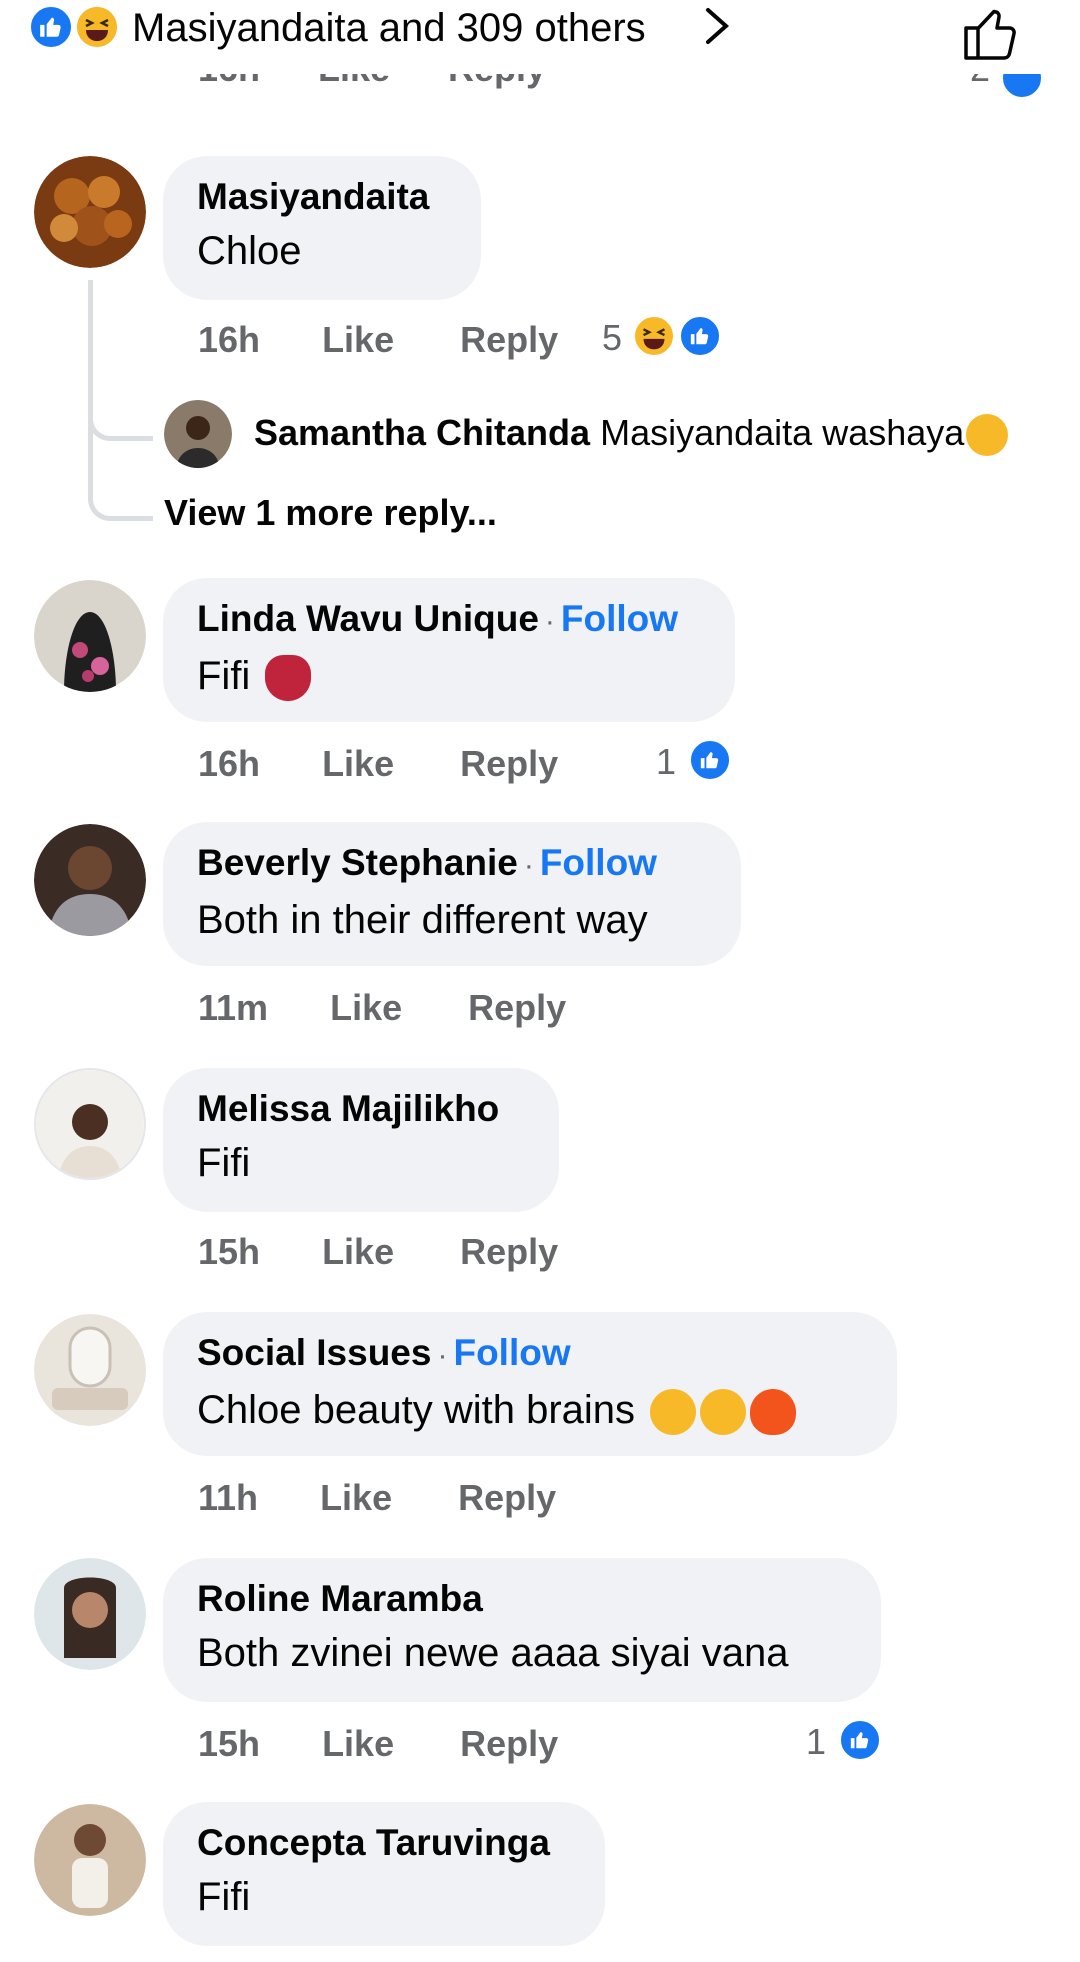  Describe the element at coordinates (522, 1599) in the screenshot. I see `comment-author: Roline Maramba` at that location.